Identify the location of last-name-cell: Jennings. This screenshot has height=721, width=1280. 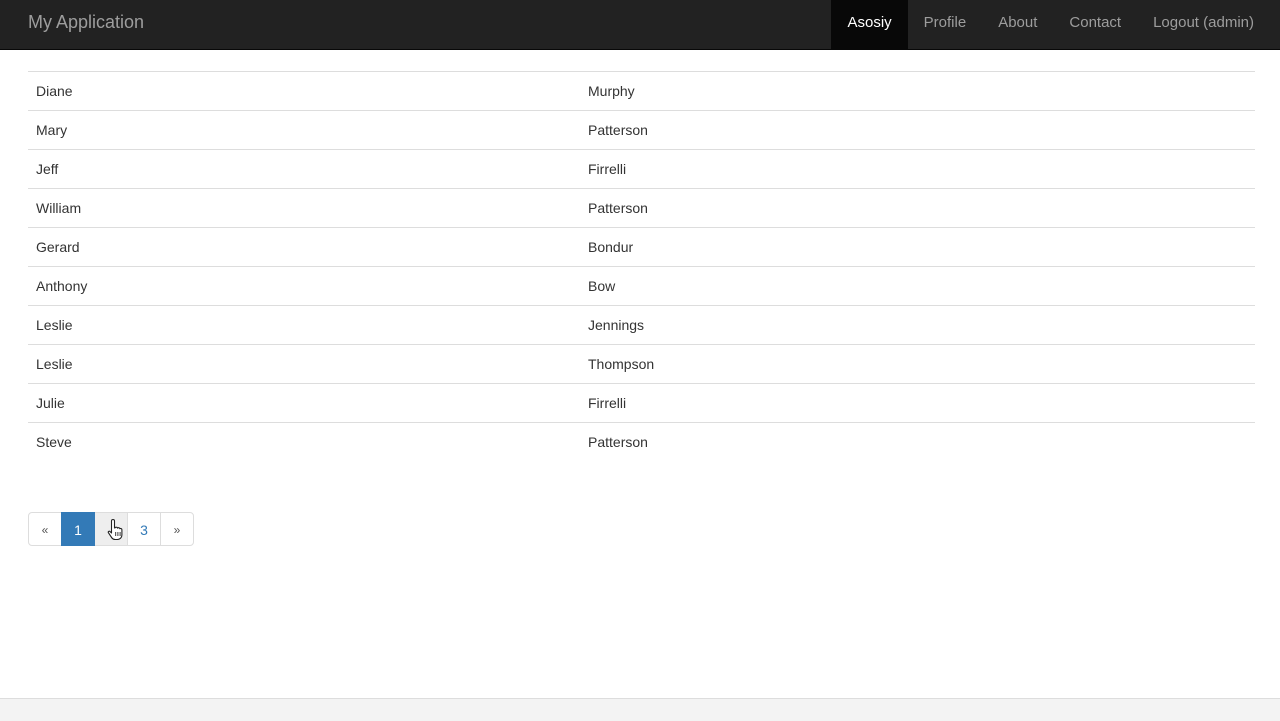
(917, 325).